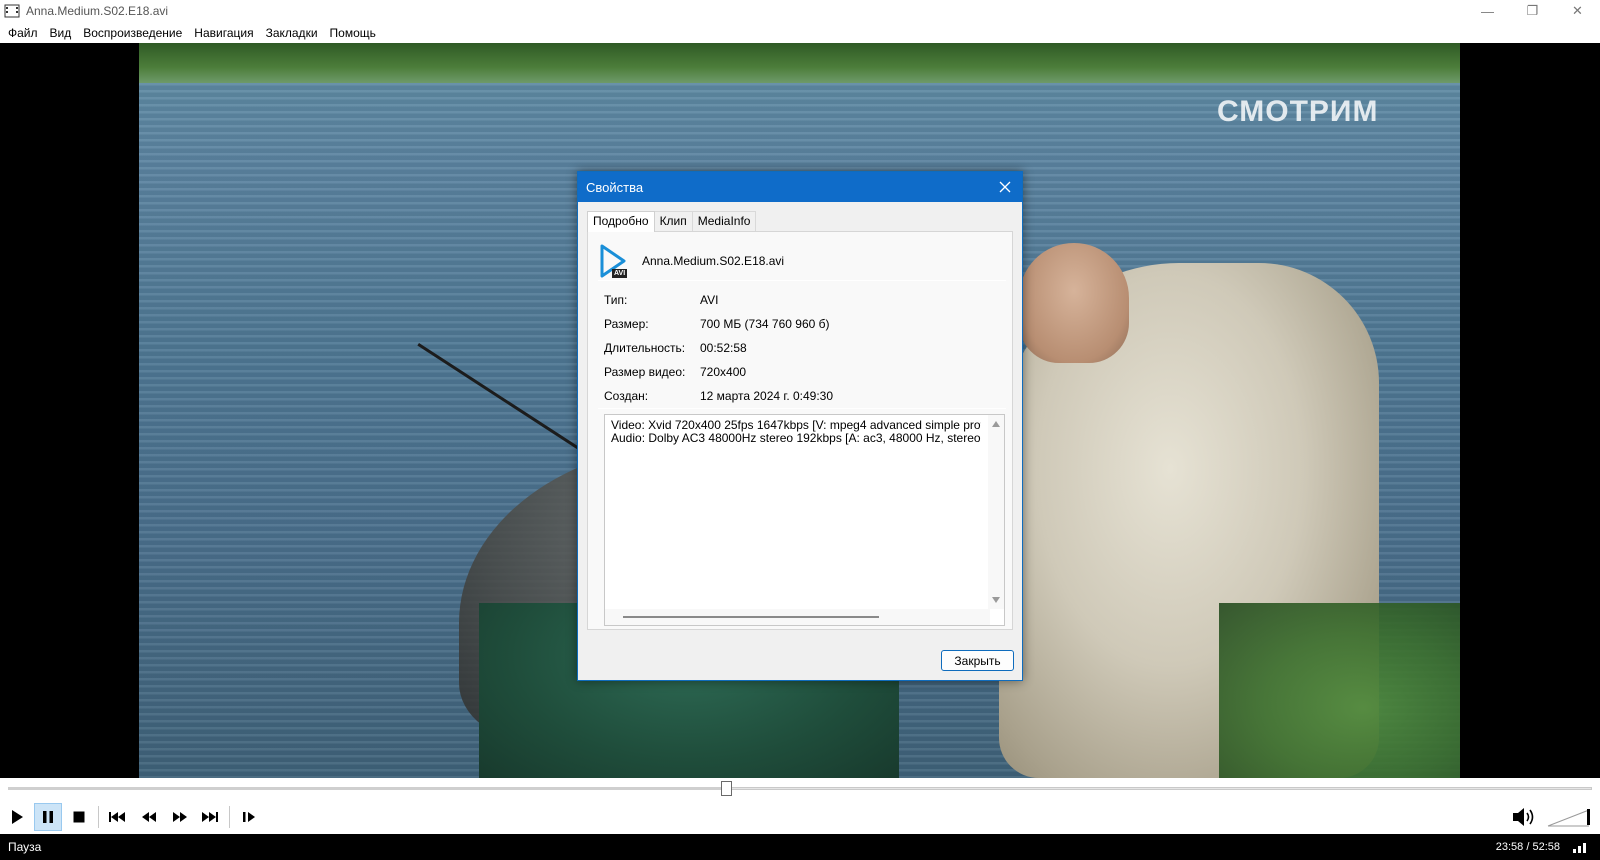 The height and width of the screenshot is (860, 1600). I want to click on prop-created-value: 12 марта 2024 г. 0:49:30, so click(767, 396).